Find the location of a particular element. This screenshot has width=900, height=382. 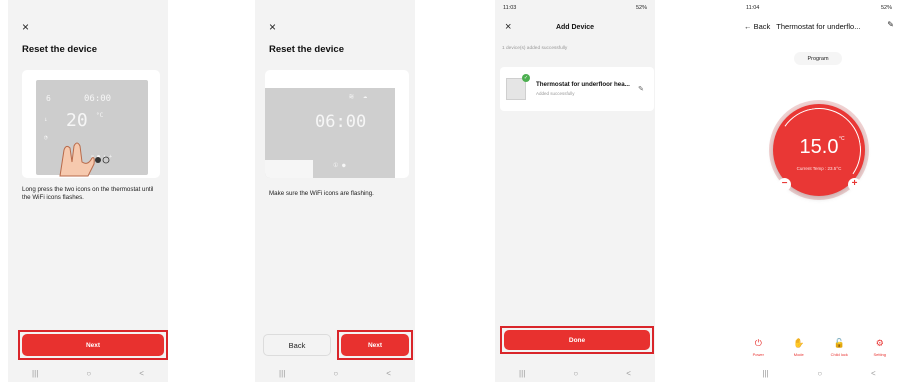

lcd-temperature: 20 is located at coordinates (77, 120).